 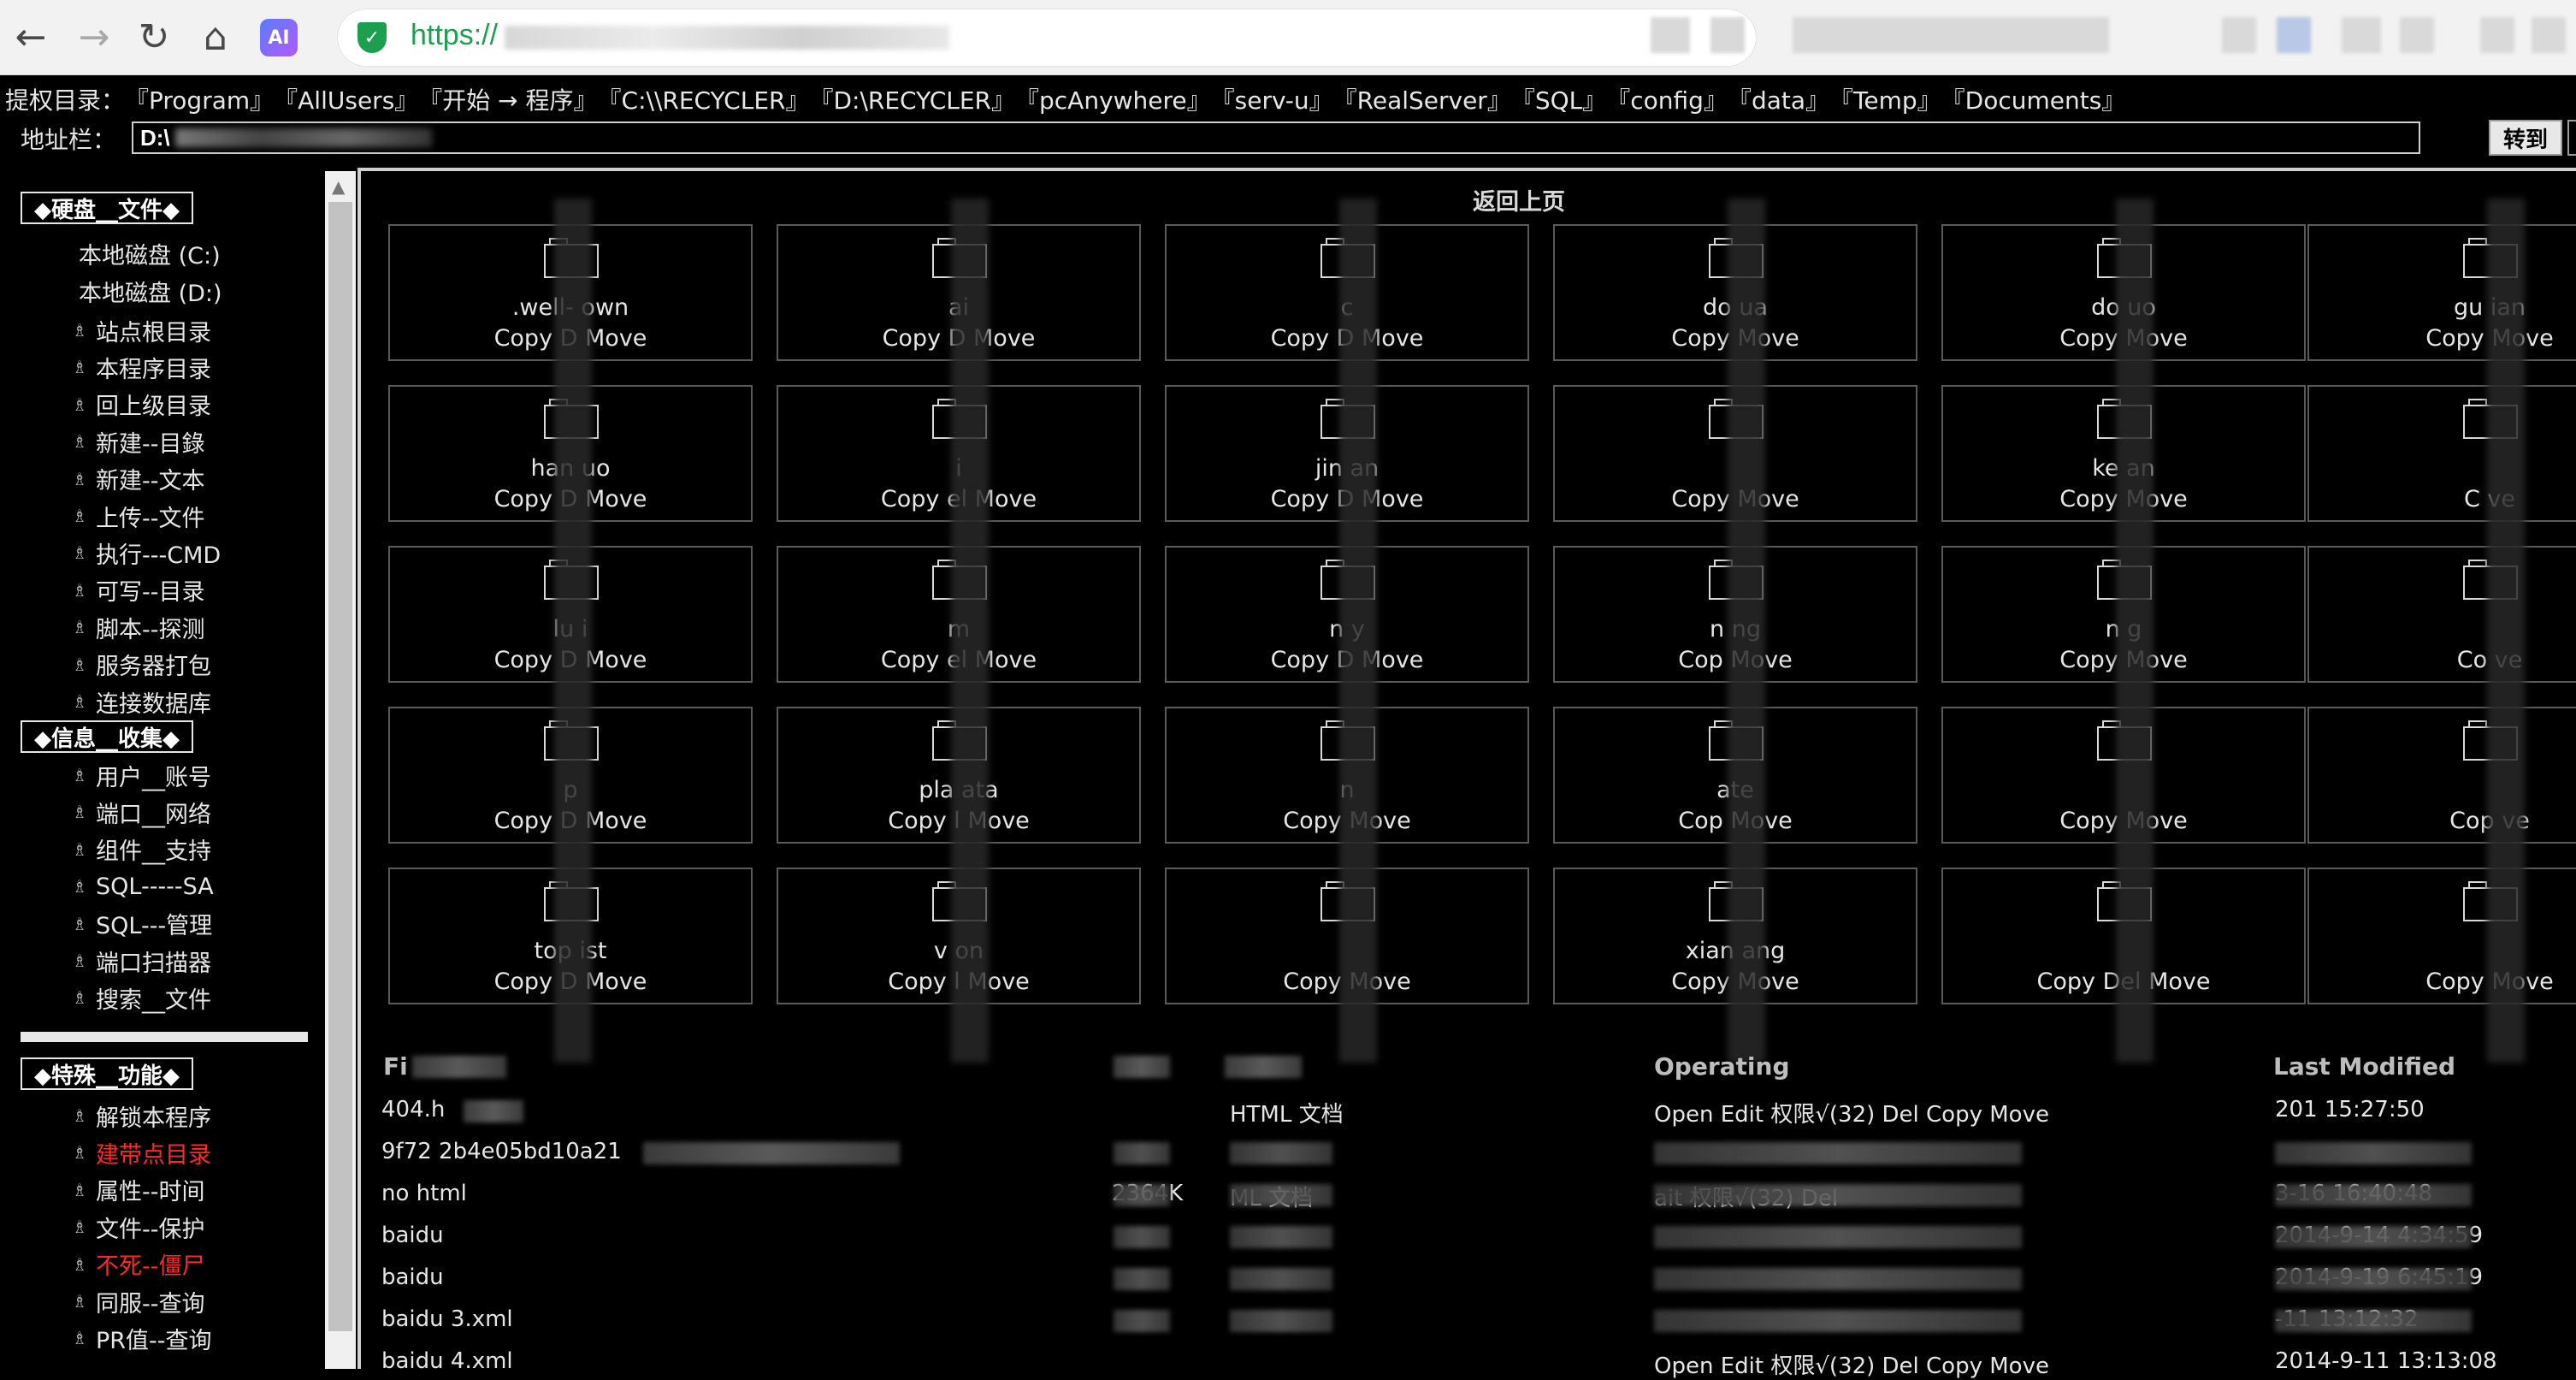 What do you see at coordinates (2441, 614) in the screenshot?
I see `folder-tile: Co ve` at bounding box center [2441, 614].